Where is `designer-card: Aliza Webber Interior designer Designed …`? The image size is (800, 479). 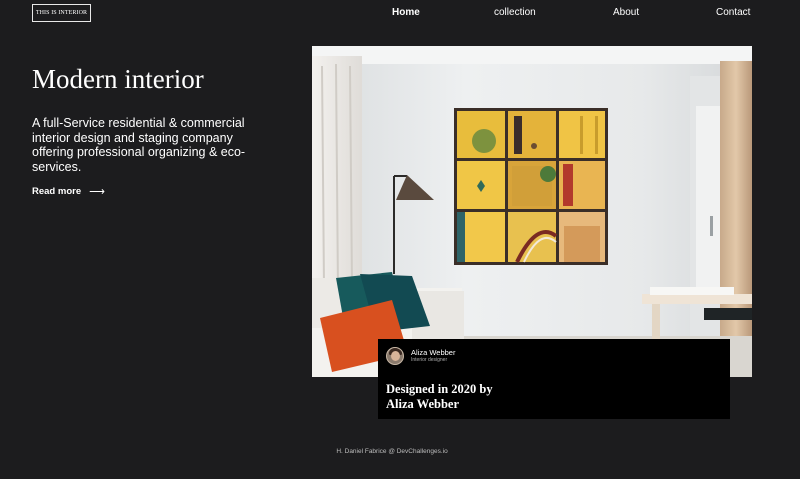
designer-card: Aliza Webber Interior designer Designed … is located at coordinates (554, 379).